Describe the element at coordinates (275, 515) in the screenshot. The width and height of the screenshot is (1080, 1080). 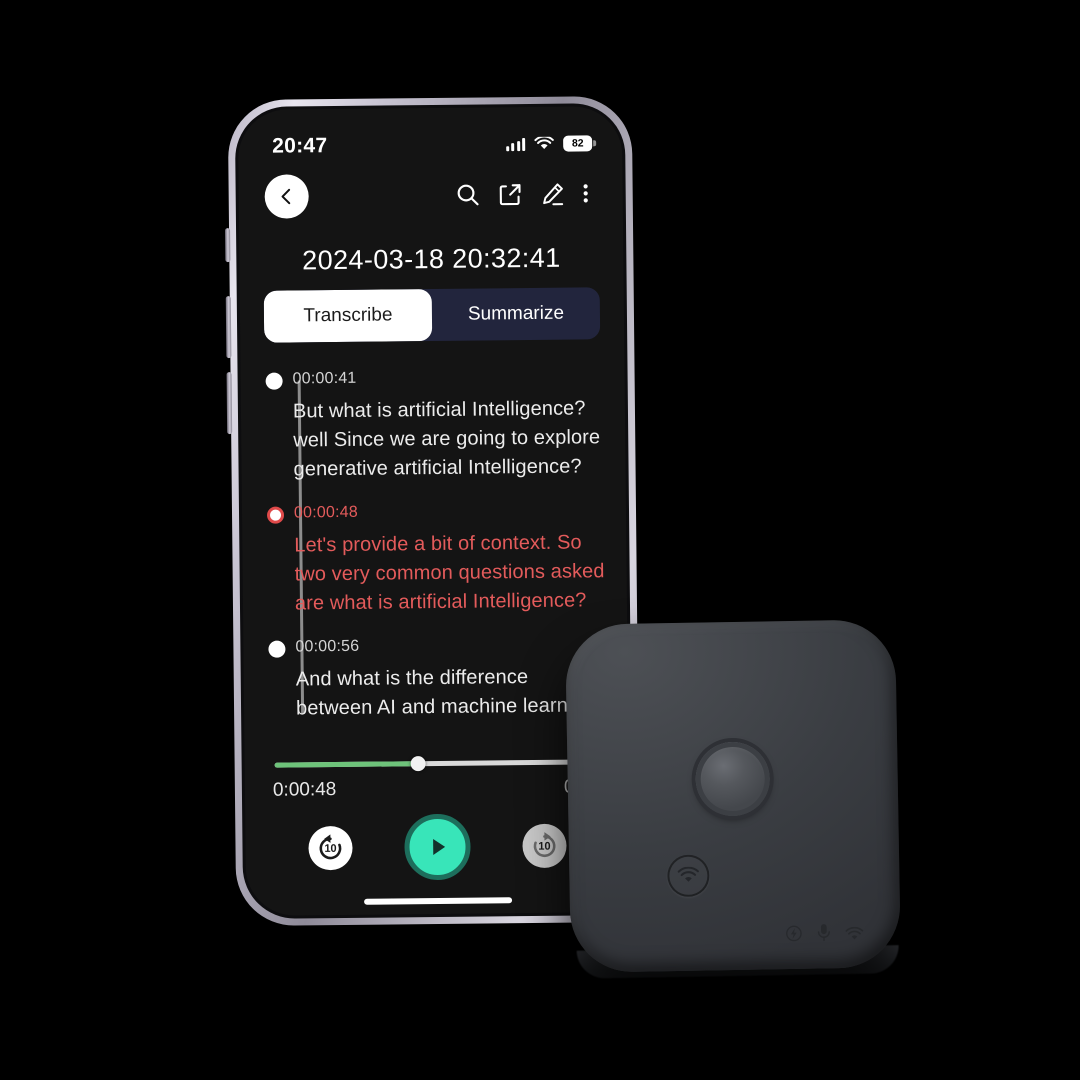
I see `timeline-dot-active` at that location.